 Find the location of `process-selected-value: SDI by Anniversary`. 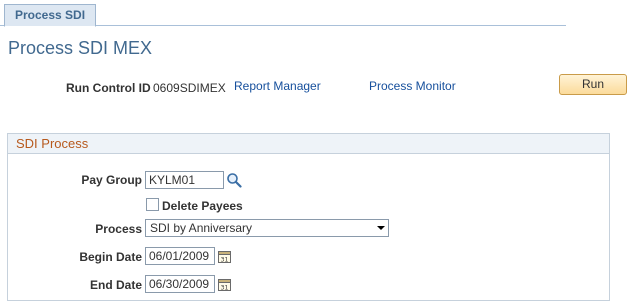

process-selected-value: SDI by Anniversary is located at coordinates (201, 228).